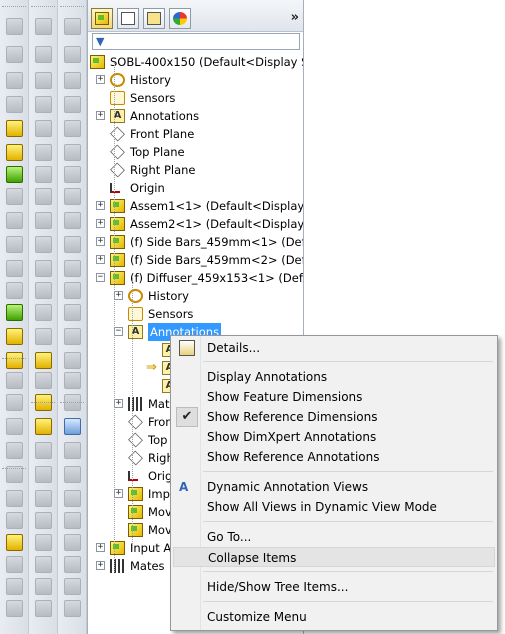 The image size is (505, 634). I want to click on display-annotations-menu-item: Display Annotations, so click(334, 377).